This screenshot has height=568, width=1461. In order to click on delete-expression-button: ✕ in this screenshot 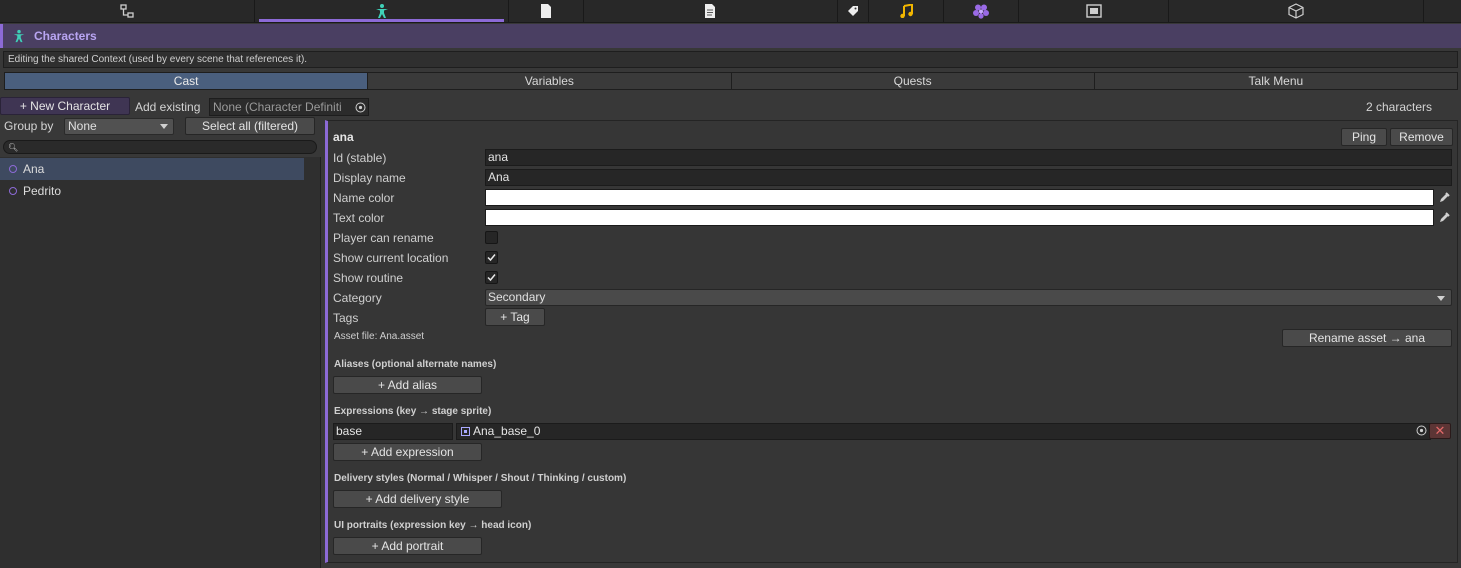, I will do `click(1440, 431)`.